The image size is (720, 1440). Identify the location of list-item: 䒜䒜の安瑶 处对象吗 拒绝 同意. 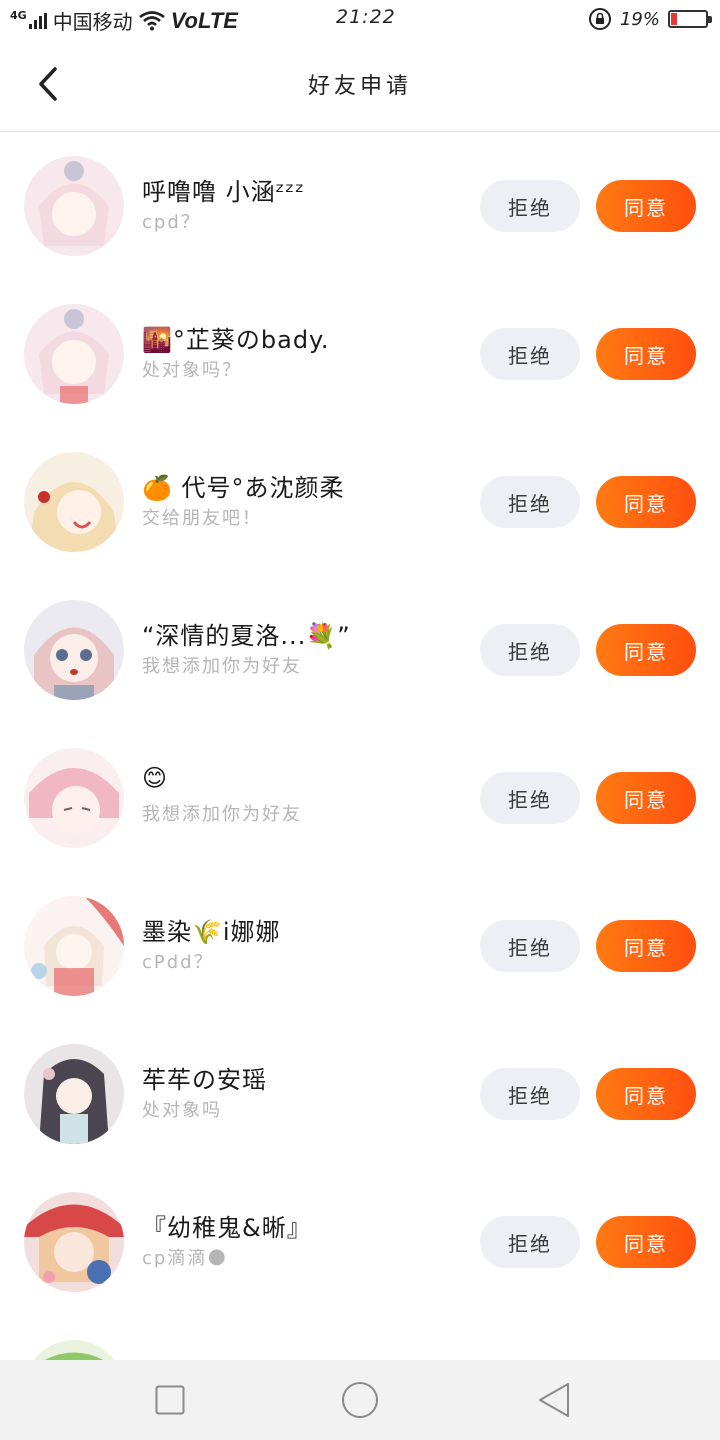
(360, 1094).